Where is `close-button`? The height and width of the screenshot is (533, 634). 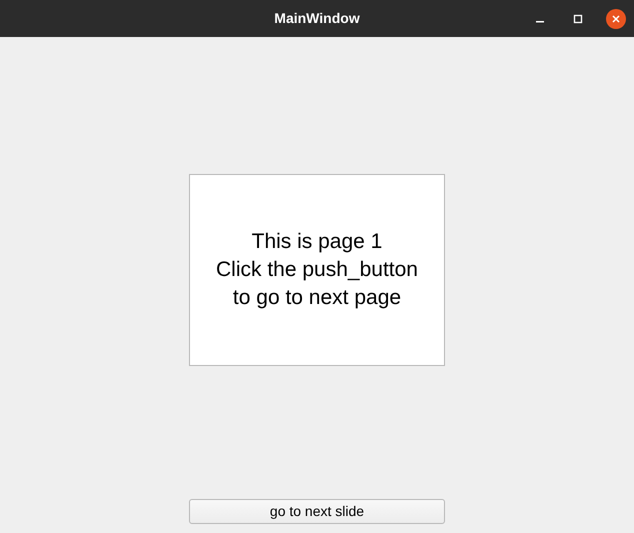 close-button is located at coordinates (616, 18).